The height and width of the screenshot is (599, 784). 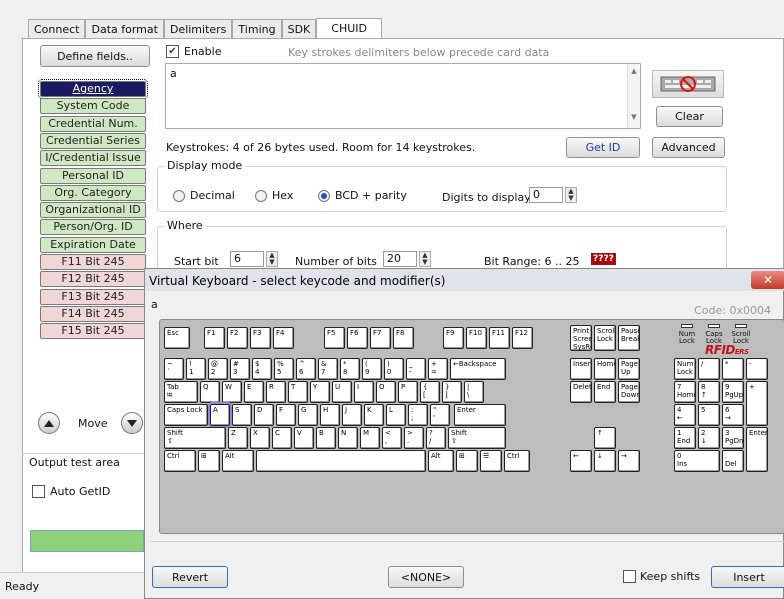 What do you see at coordinates (93, 140) in the screenshot?
I see `field-item: Credential Series` at bounding box center [93, 140].